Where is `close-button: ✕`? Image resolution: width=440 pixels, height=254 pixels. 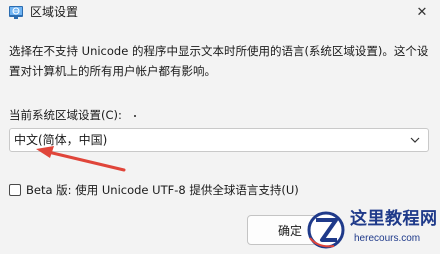
close-button: ✕ is located at coordinates (422, 12).